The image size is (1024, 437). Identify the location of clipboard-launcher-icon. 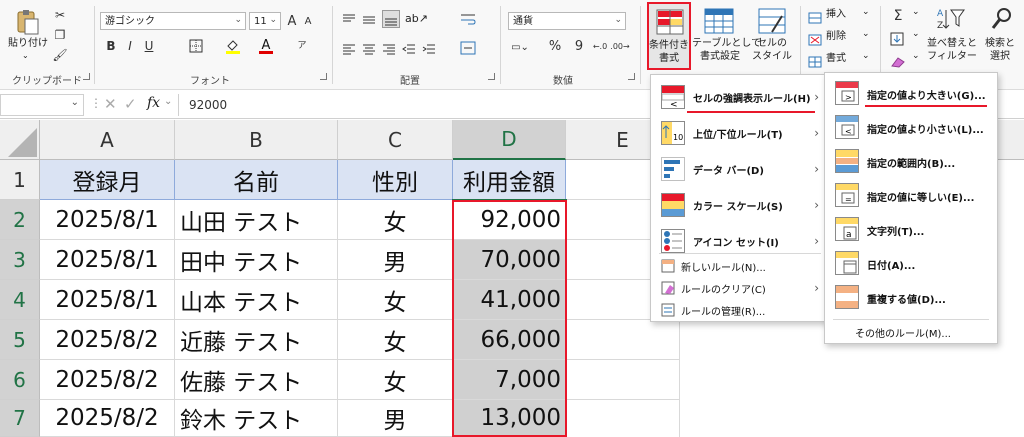
(86, 76).